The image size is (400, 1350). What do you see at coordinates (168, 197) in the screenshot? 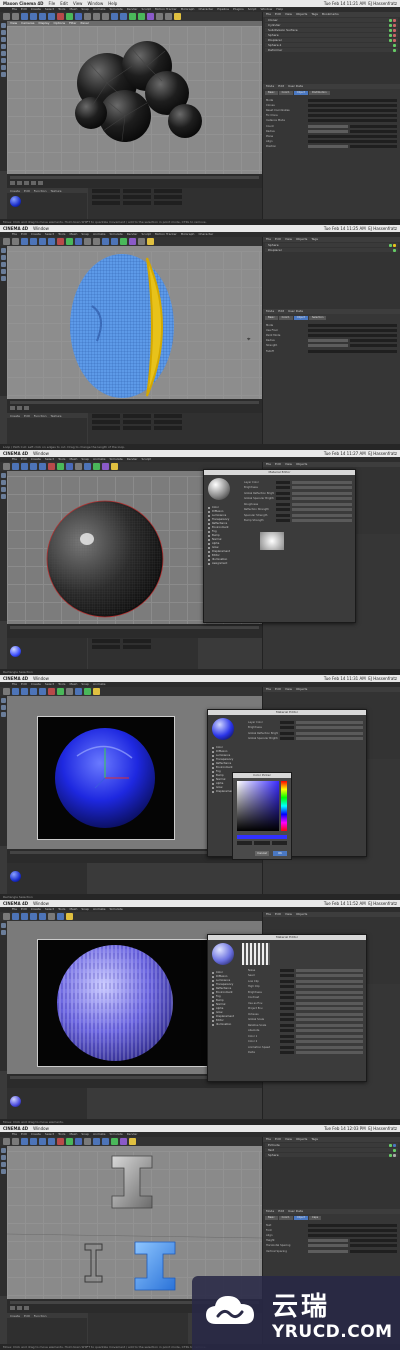
I see `rot-p-field` at bounding box center [168, 197].